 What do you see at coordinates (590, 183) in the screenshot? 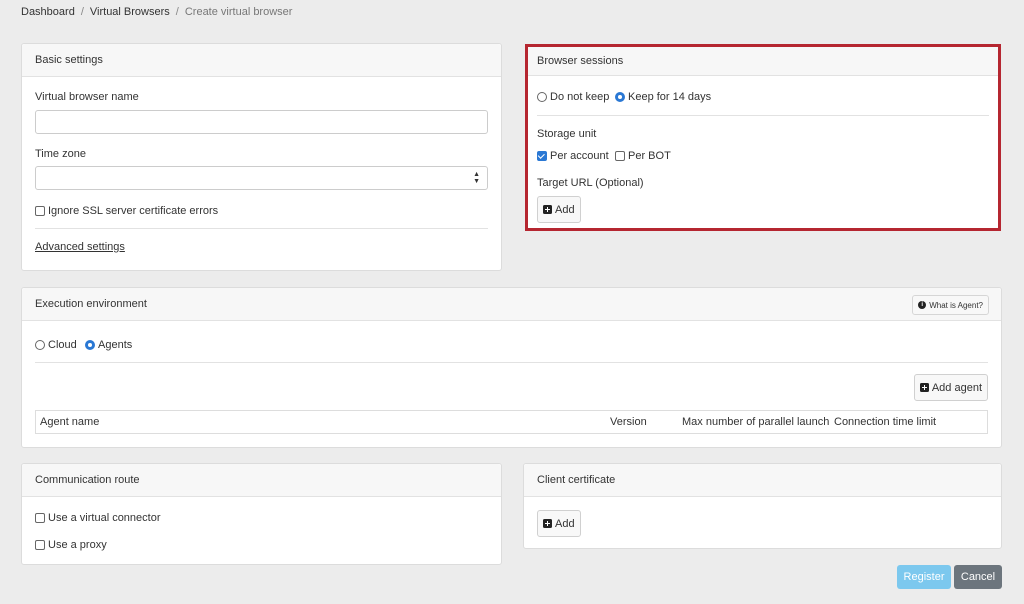
I see `target-url-label: Target URL (Optional)` at bounding box center [590, 183].